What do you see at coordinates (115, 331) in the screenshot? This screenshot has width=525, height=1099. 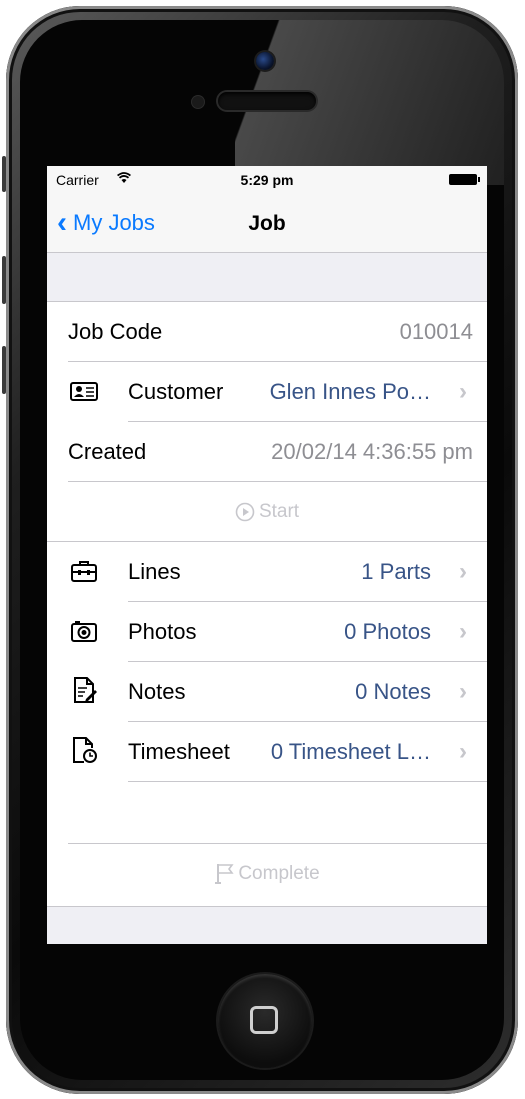 I see `job-code-label: Job Code` at bounding box center [115, 331].